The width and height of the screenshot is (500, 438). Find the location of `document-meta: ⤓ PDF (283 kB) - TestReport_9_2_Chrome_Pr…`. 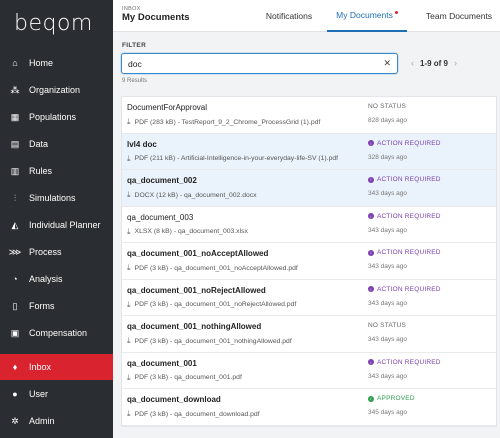

document-meta: ⤓ PDF (283 kB) - TestReport_9_2_Chrome_Pr… is located at coordinates (223, 122).